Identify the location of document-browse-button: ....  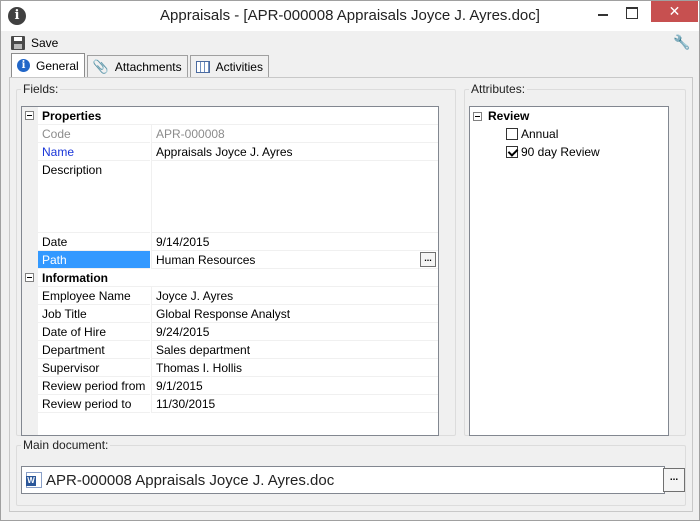
(674, 480).